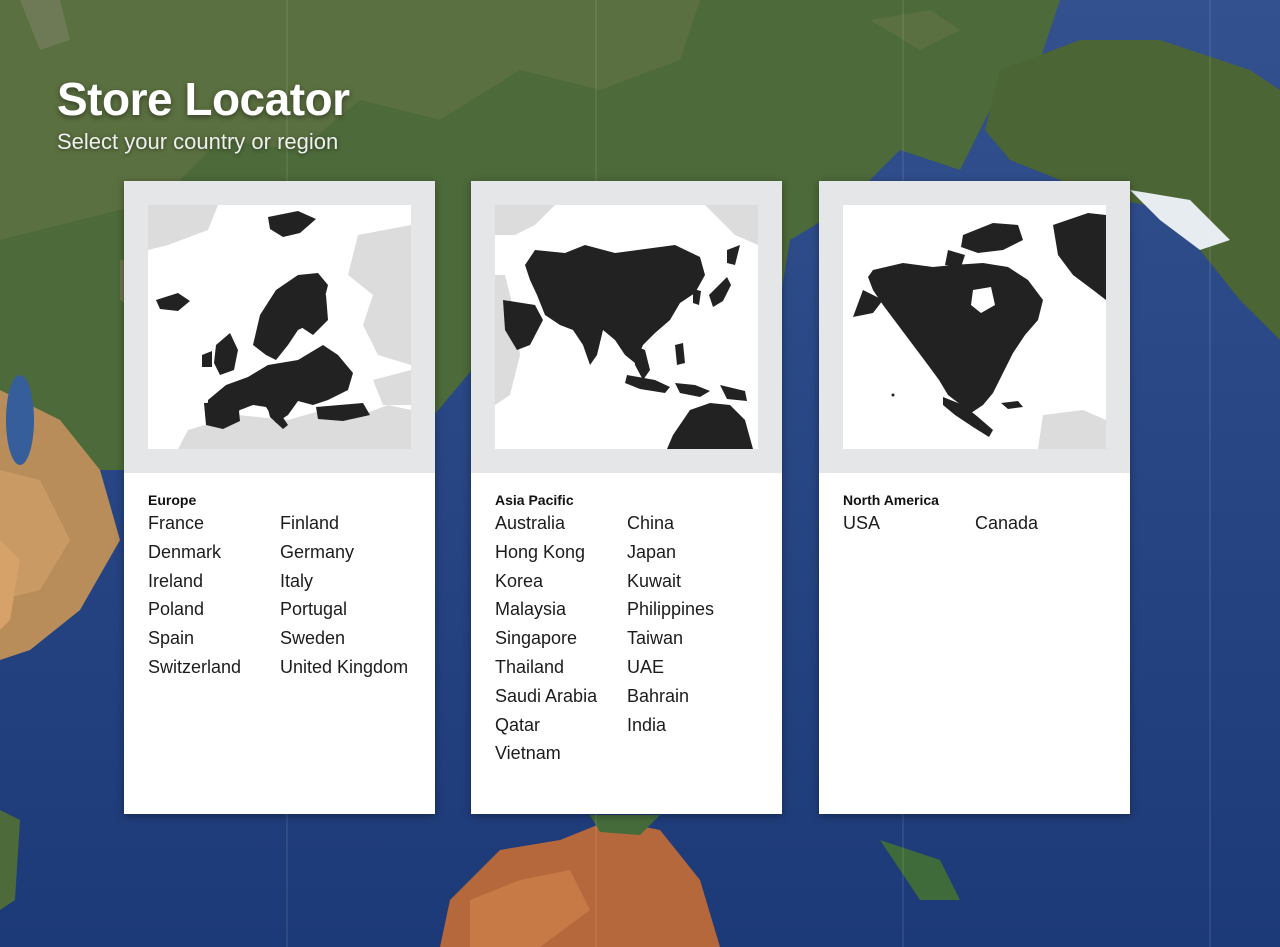  Describe the element at coordinates (561, 725) in the screenshot. I see `country-link: Qatar` at that location.